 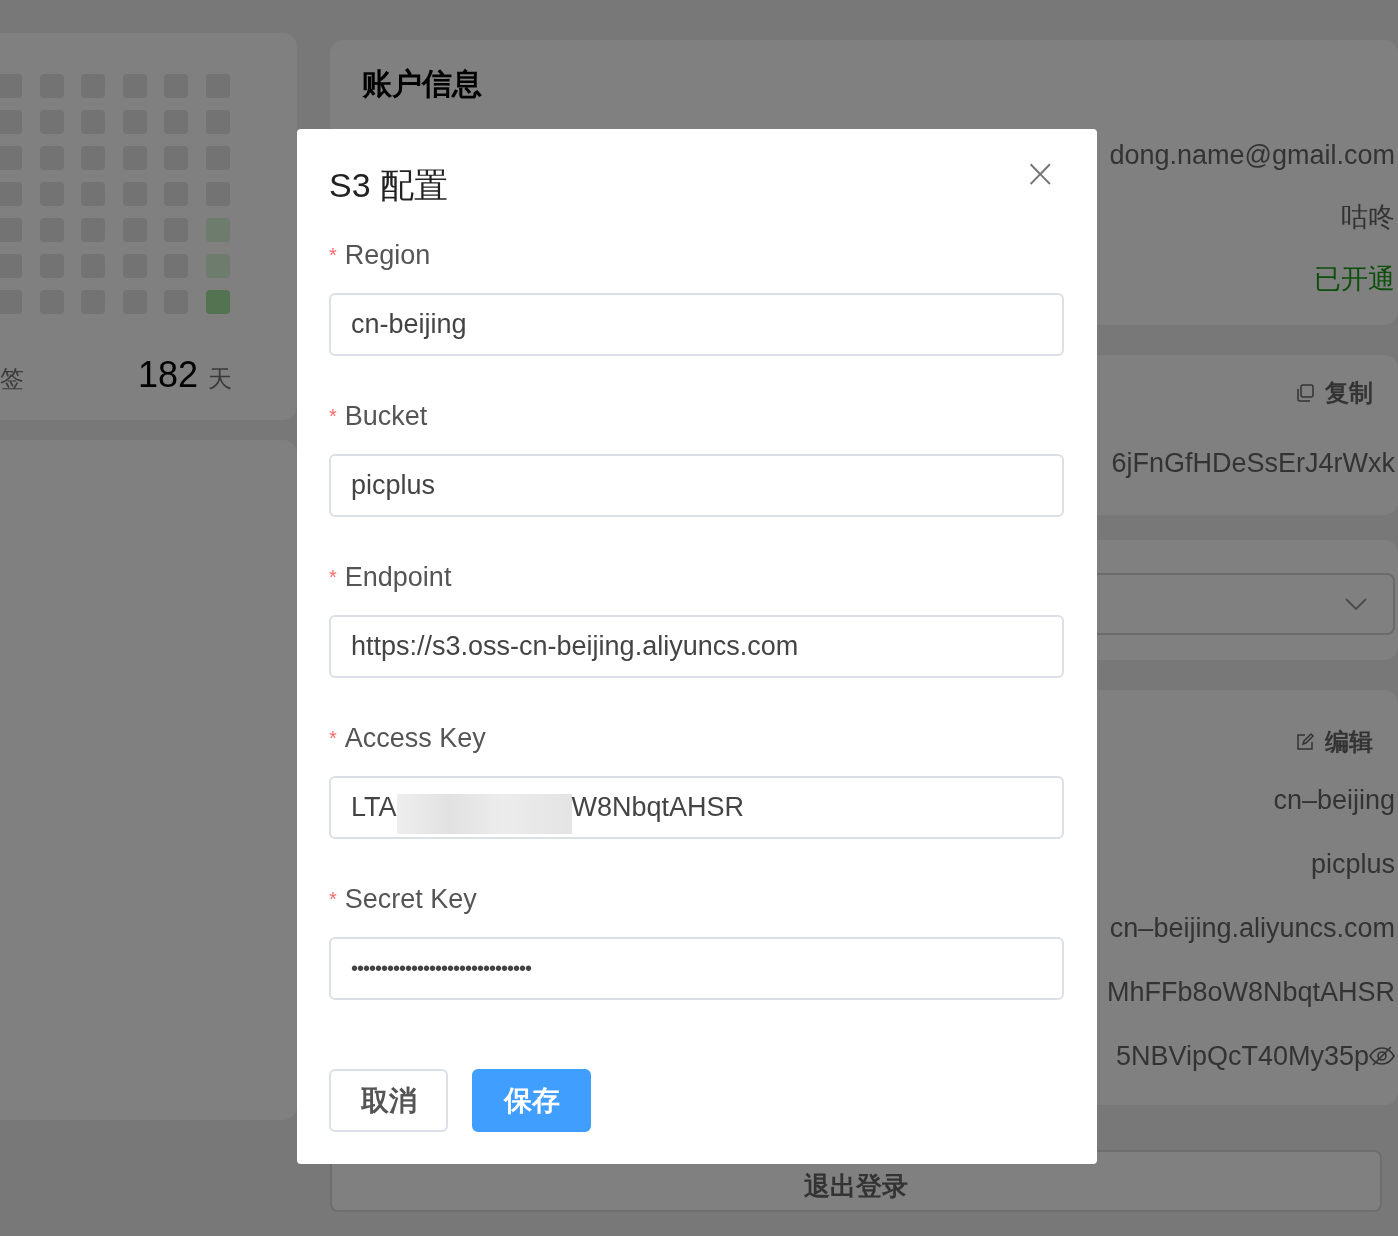 I want to click on eye-off-icon, so click(x=1382, y=1056).